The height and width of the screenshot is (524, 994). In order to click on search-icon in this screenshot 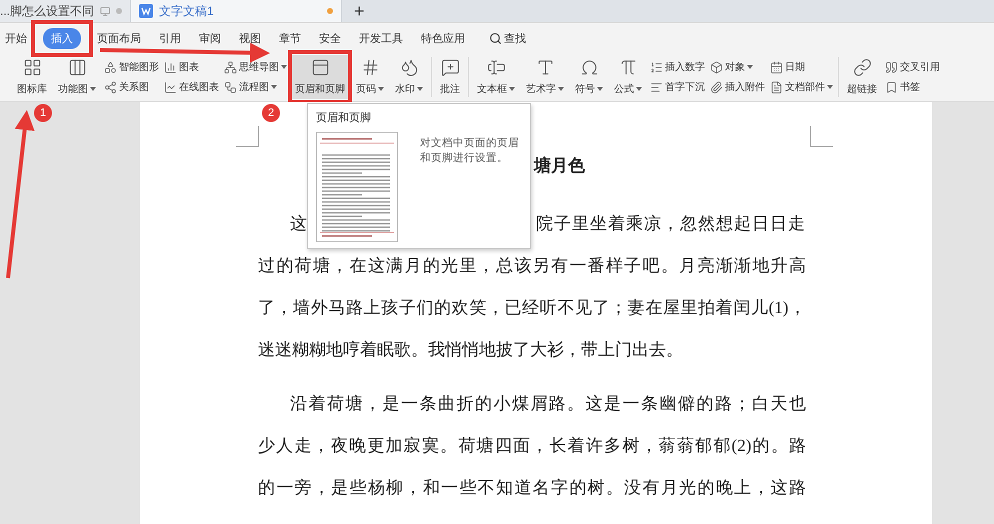, I will do `click(495, 38)`.